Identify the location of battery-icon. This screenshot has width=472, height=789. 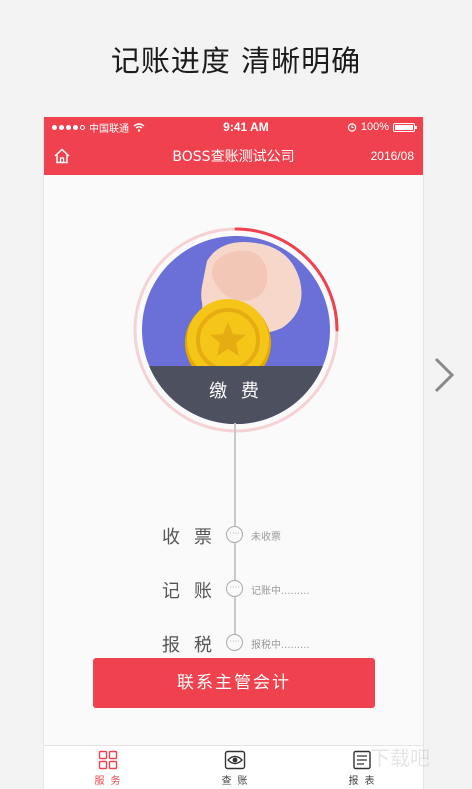
(405, 127).